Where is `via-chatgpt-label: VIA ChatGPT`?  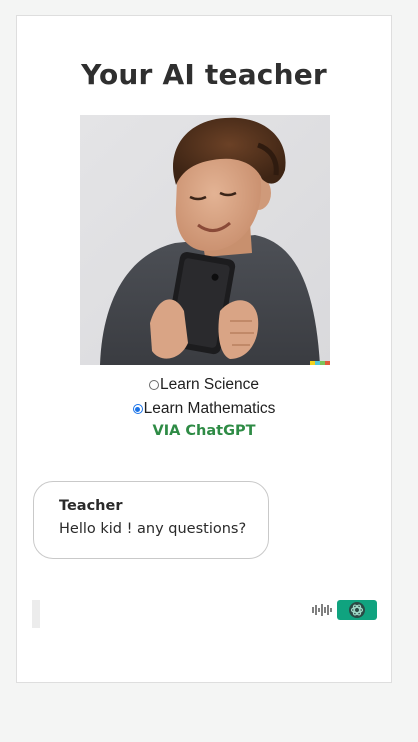 via-chatgpt-label: VIA ChatGPT is located at coordinates (204, 431).